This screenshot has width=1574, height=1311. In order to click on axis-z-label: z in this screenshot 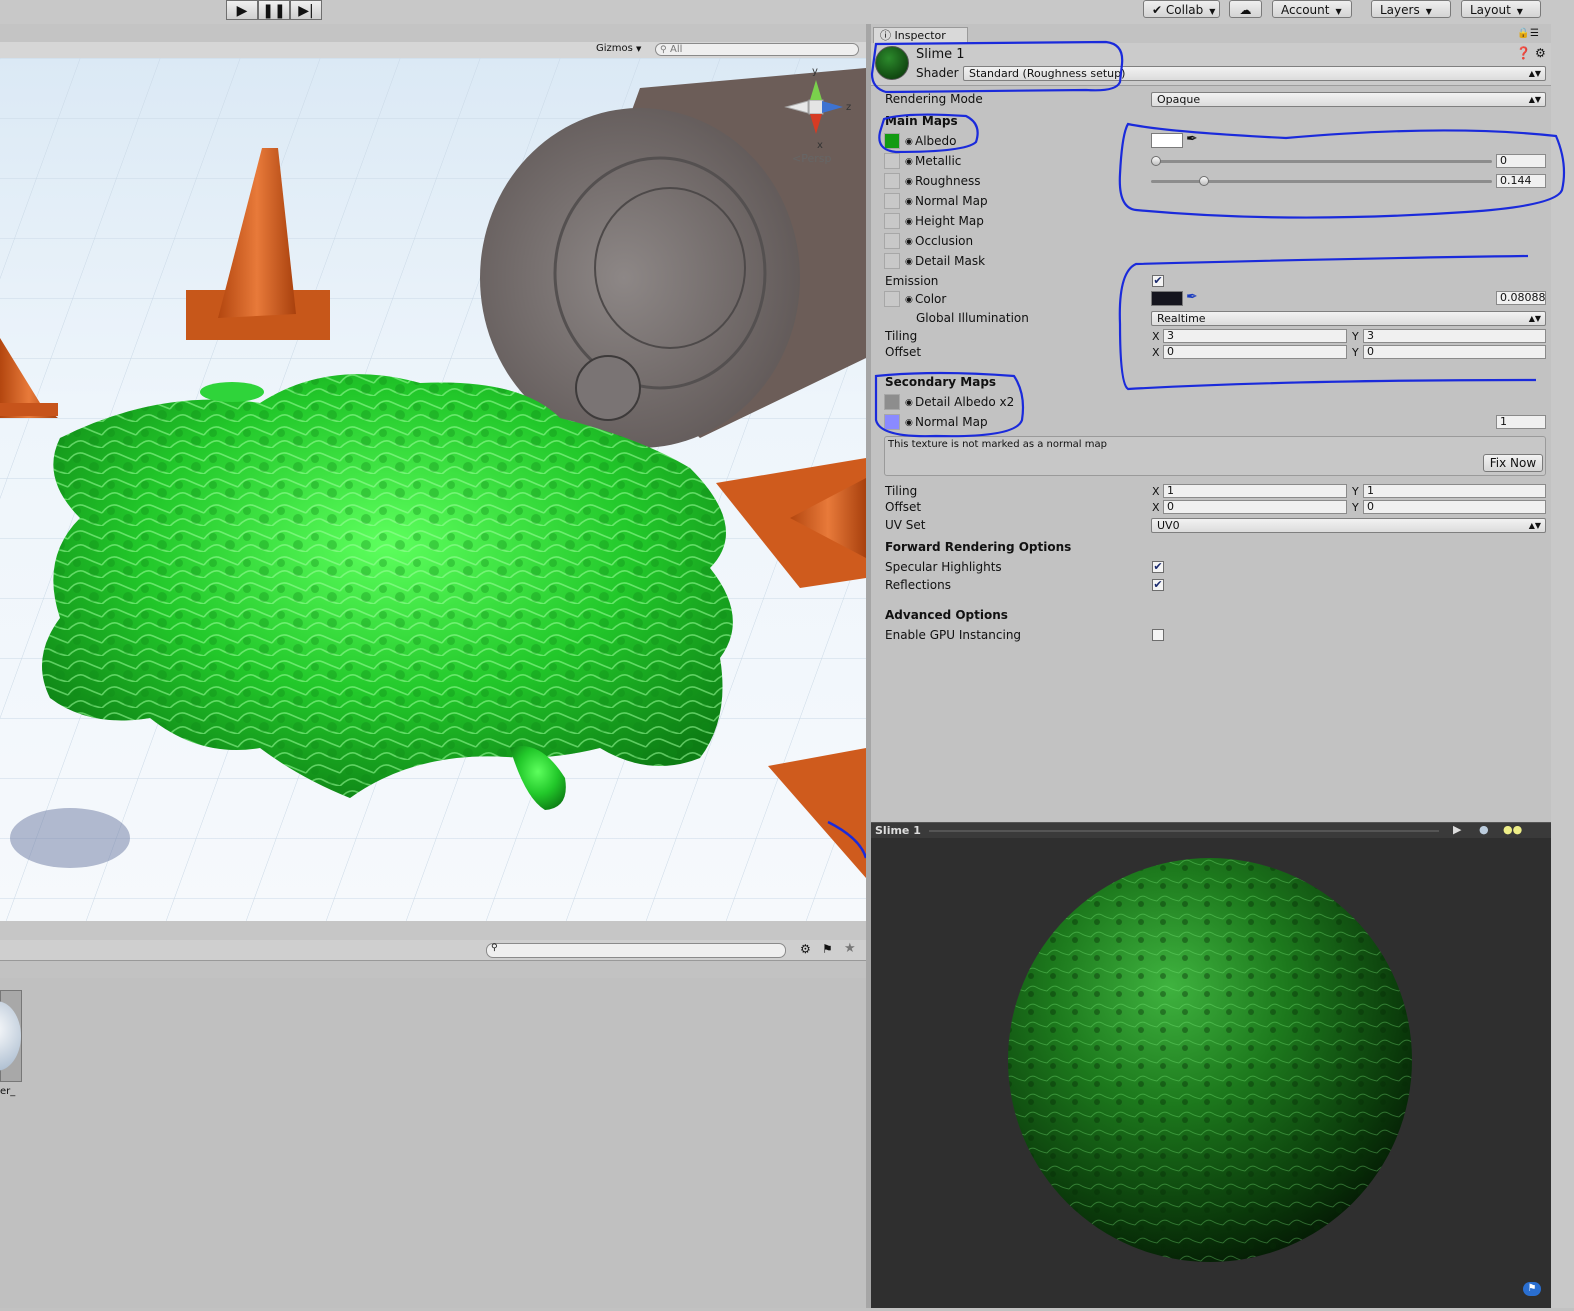, I will do `click(848, 107)`.